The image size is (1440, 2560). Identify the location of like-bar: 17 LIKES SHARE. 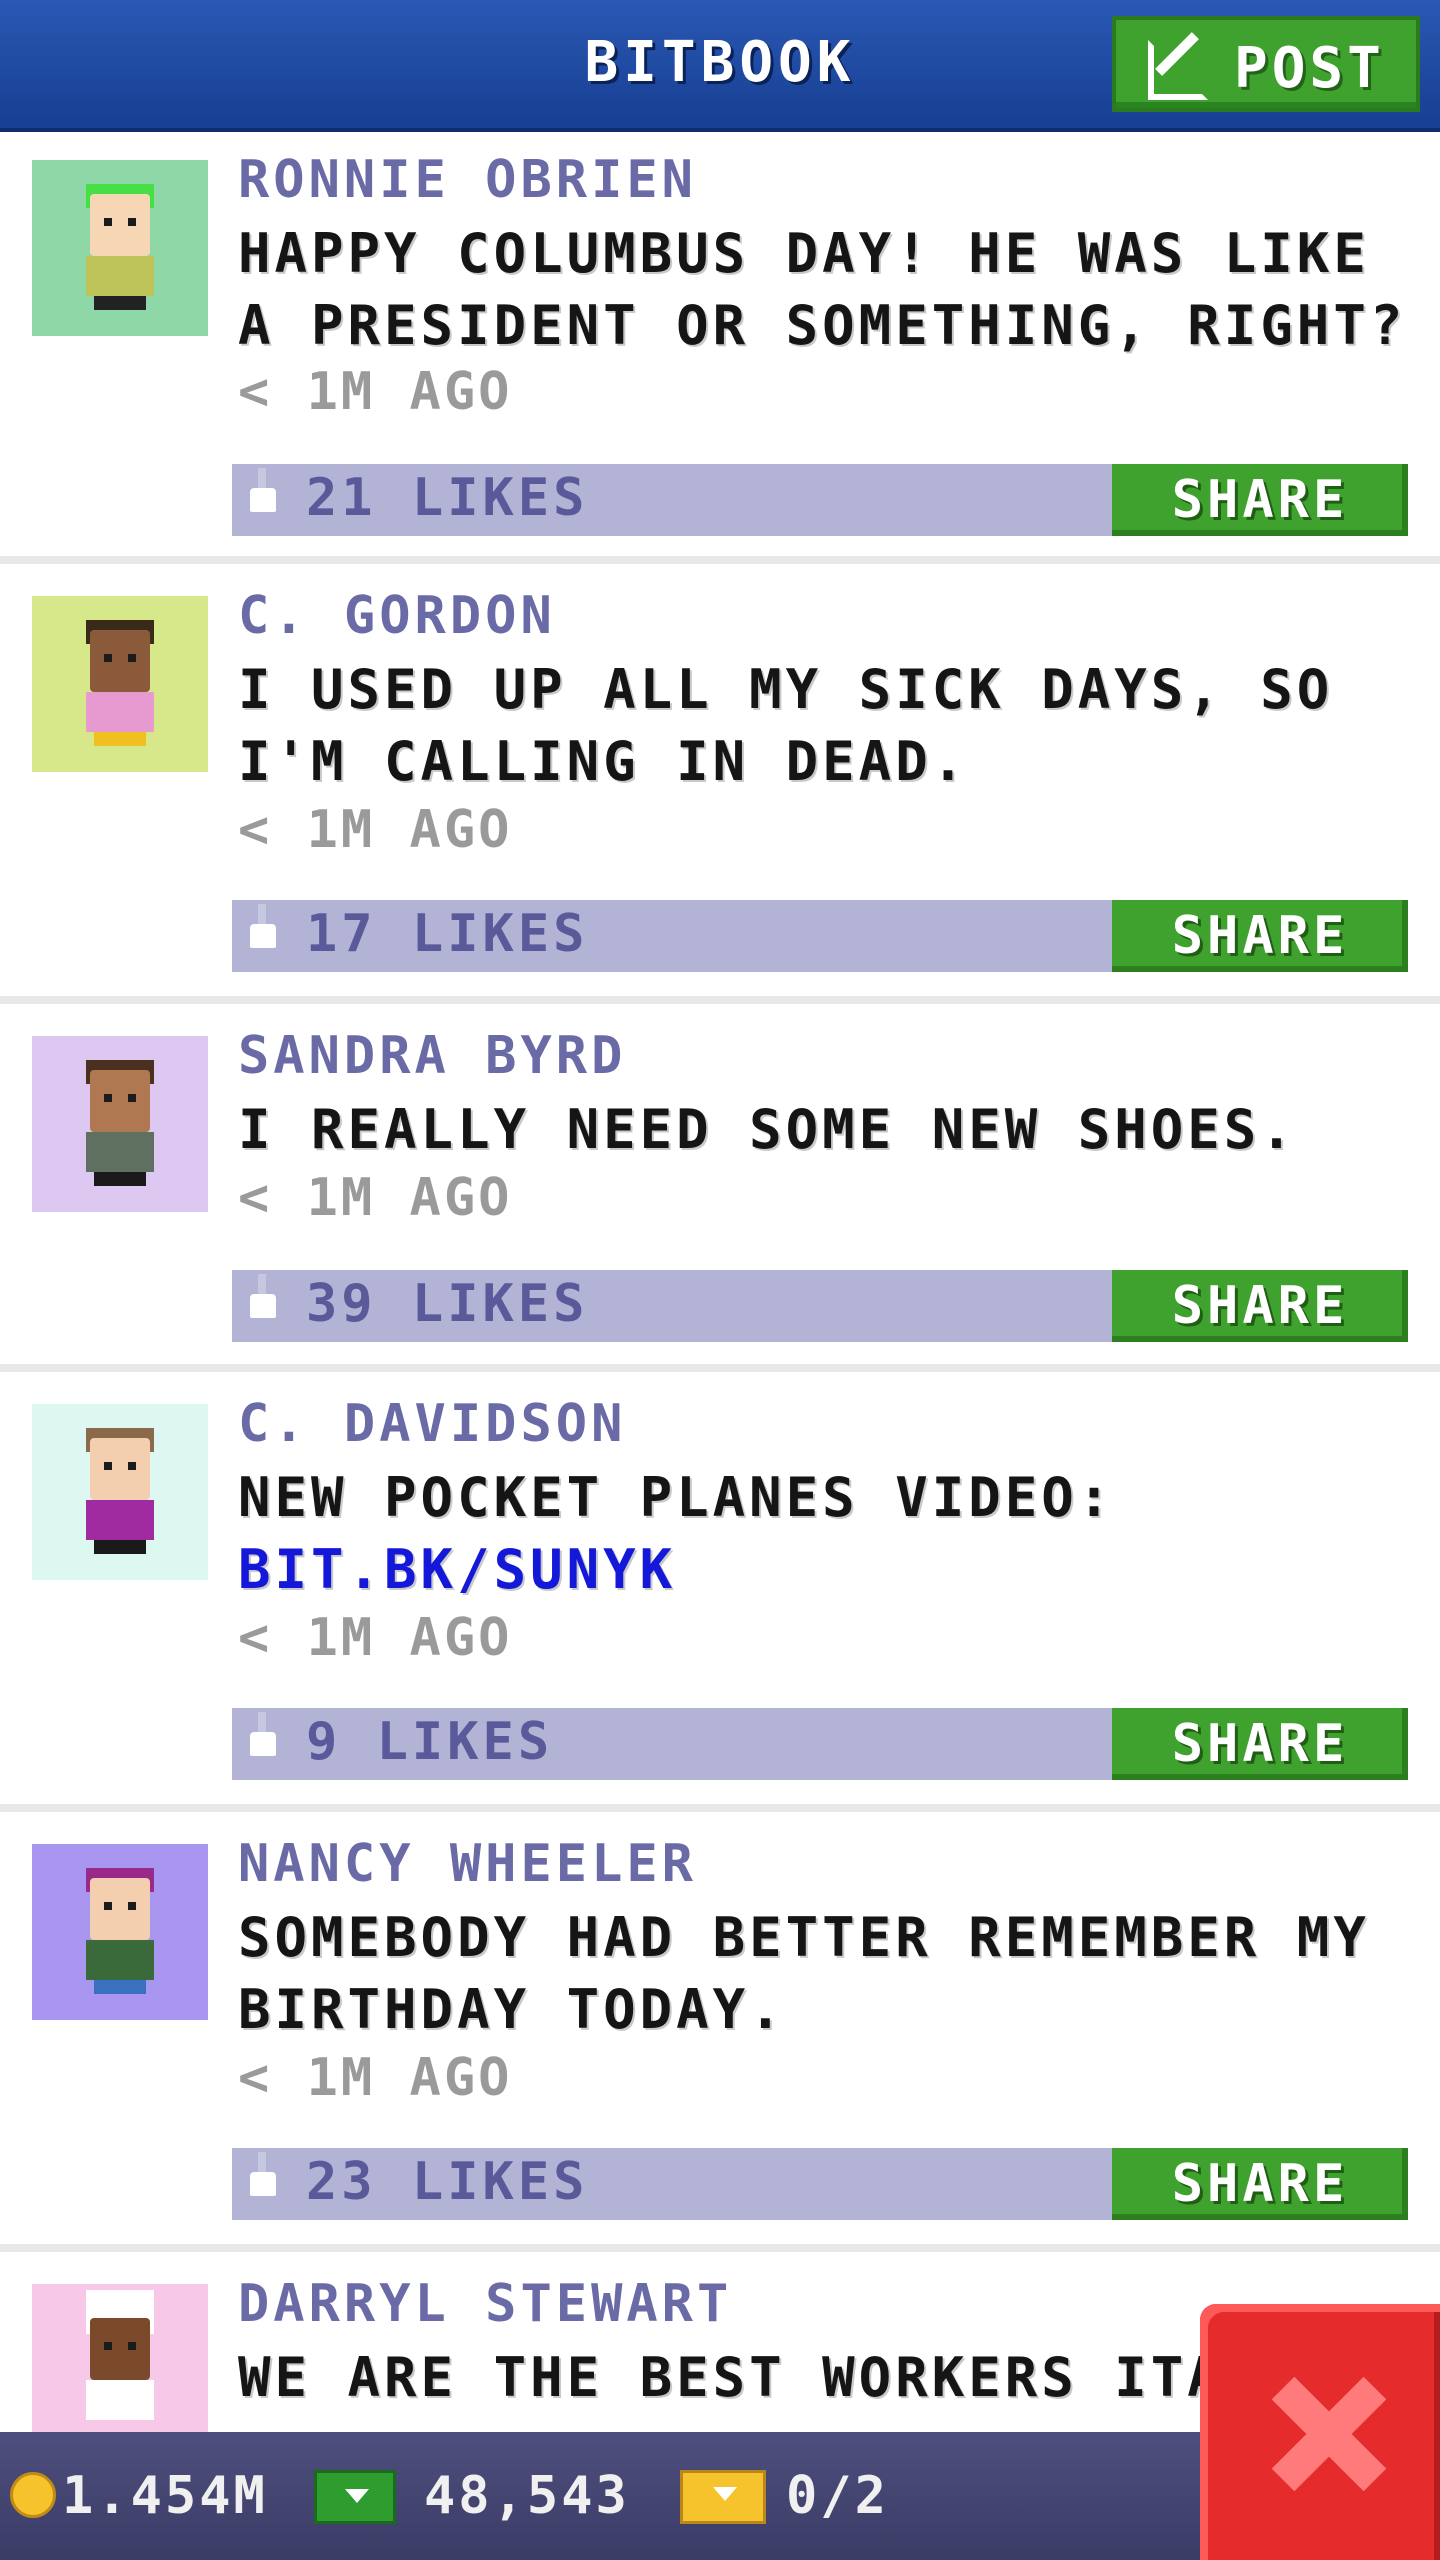
(820, 936).